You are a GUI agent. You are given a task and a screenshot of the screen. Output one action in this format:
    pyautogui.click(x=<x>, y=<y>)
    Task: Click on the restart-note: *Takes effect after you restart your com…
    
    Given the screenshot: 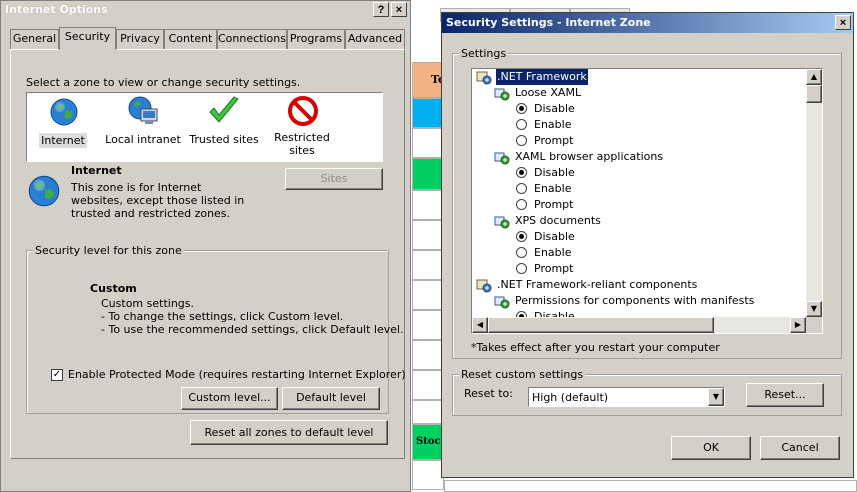 What is the action you would take?
    pyautogui.click(x=595, y=347)
    